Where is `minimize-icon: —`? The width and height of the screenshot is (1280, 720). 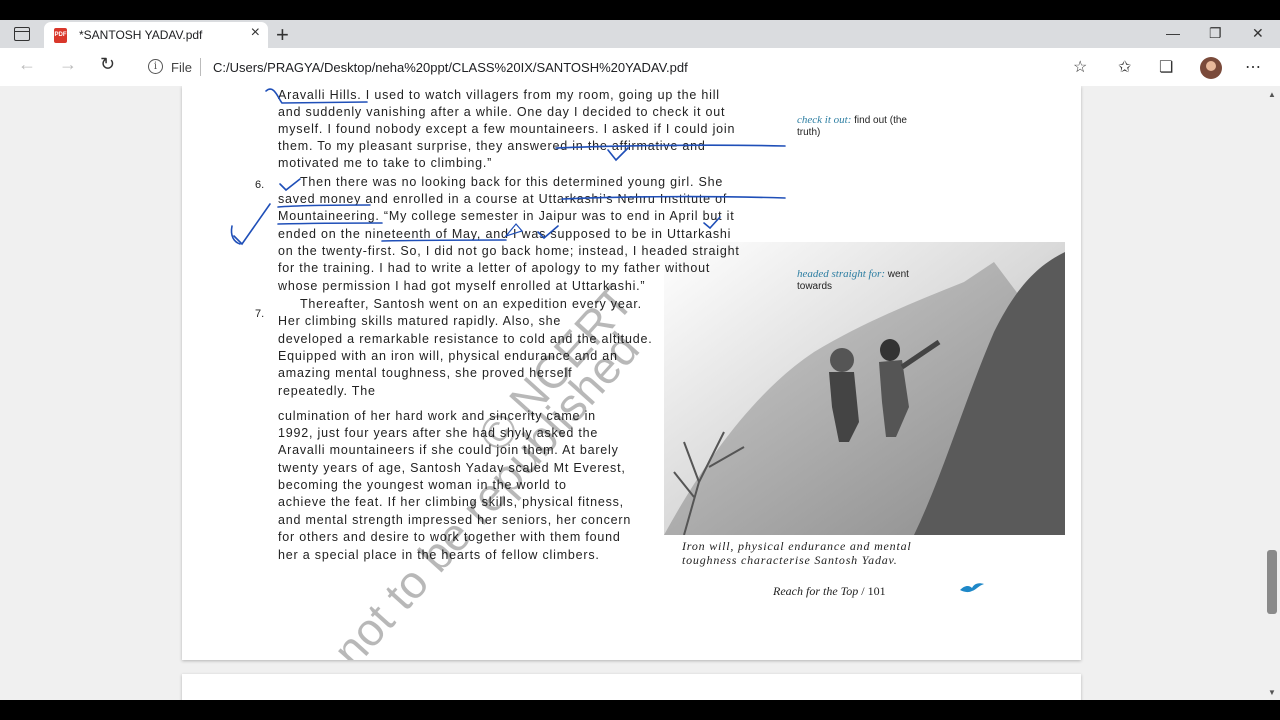
minimize-icon: — is located at coordinates (1173, 33).